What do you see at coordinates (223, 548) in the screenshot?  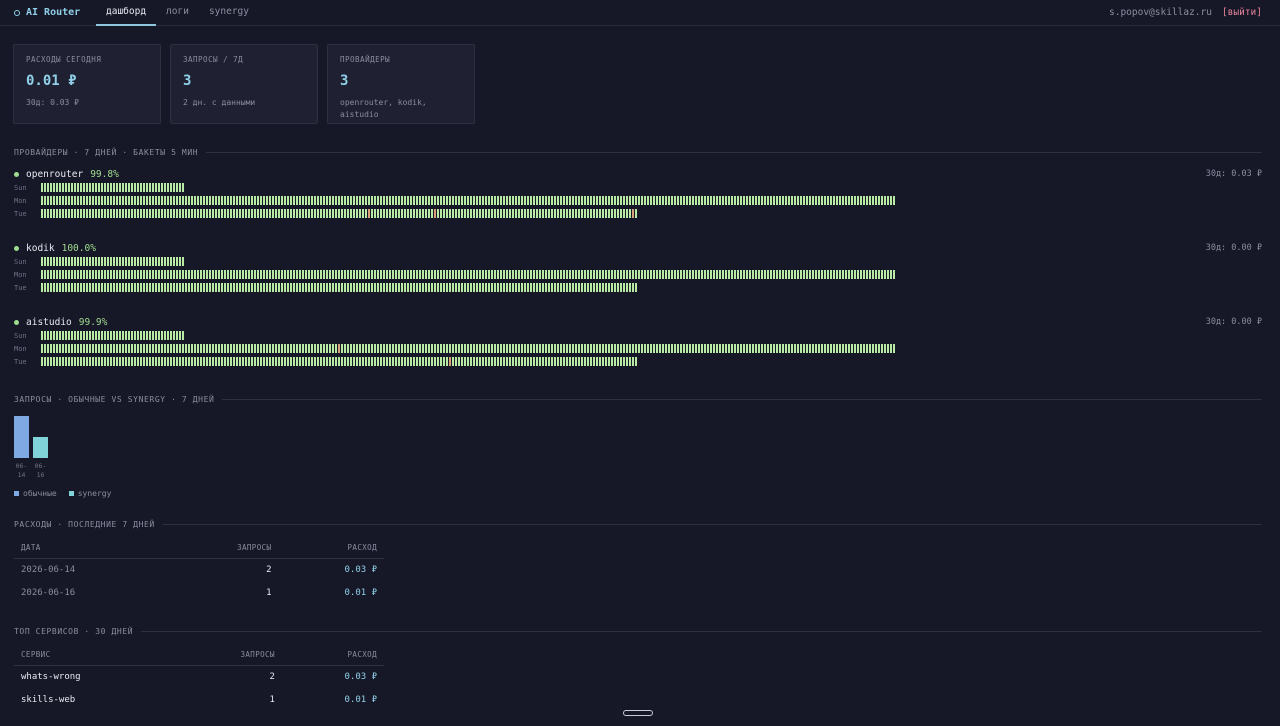 I see `column-header-requests: ЗАПРОСЫ` at bounding box center [223, 548].